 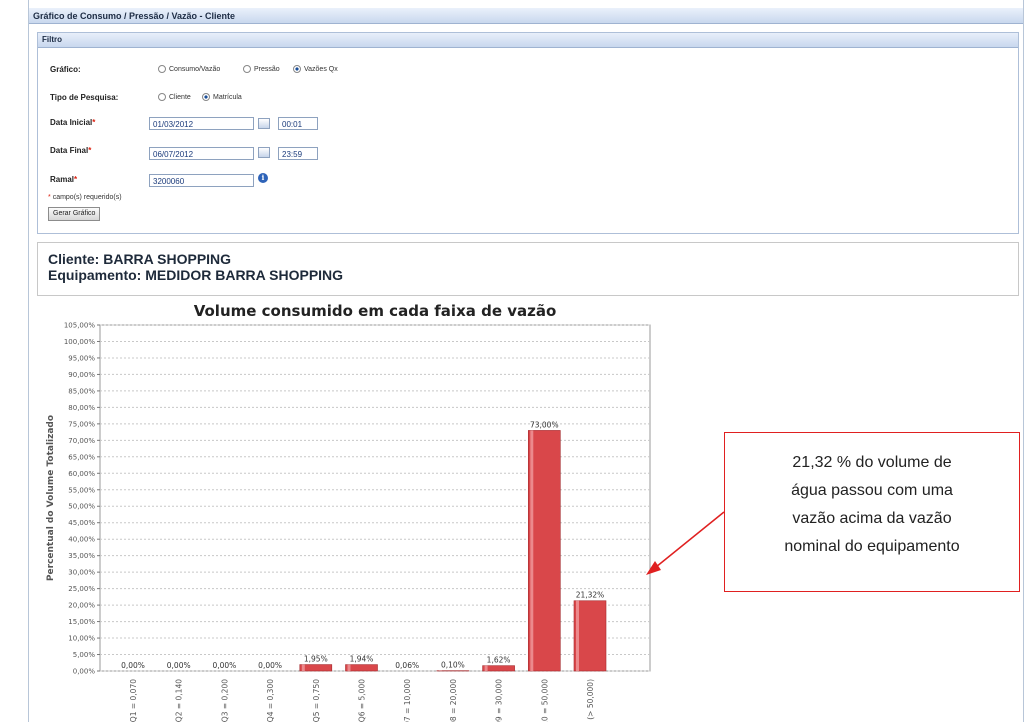 What do you see at coordinates (180, 97) in the screenshot?
I see `radio-cliente-label: Cliente` at bounding box center [180, 97].